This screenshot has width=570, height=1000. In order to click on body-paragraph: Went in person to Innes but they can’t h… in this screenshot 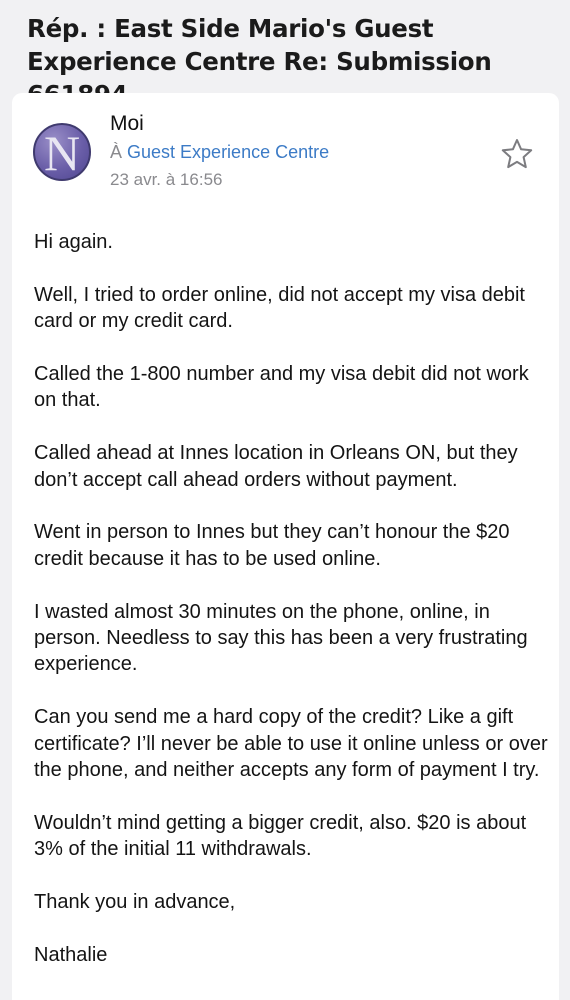, I will do `click(272, 545)`.